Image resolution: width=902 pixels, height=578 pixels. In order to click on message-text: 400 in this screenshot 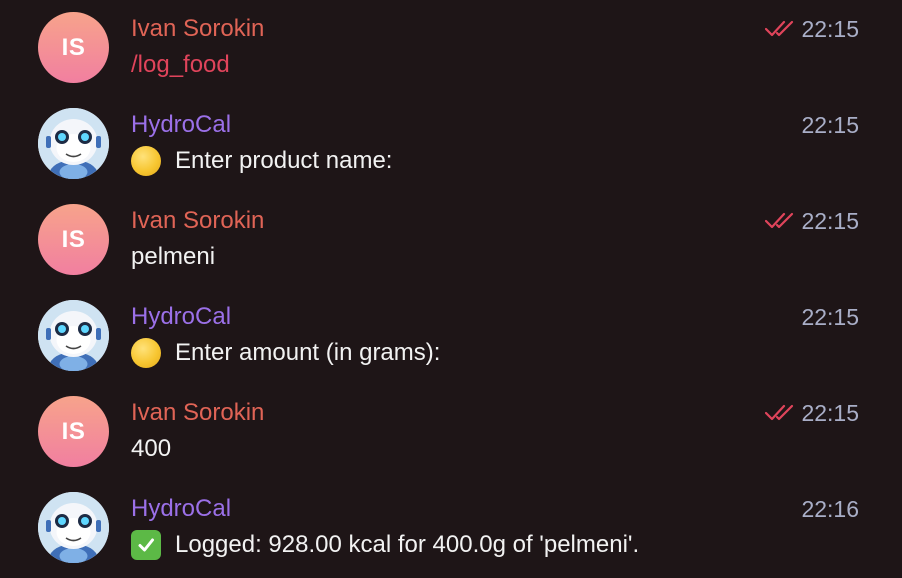, I will do `click(151, 449)`.